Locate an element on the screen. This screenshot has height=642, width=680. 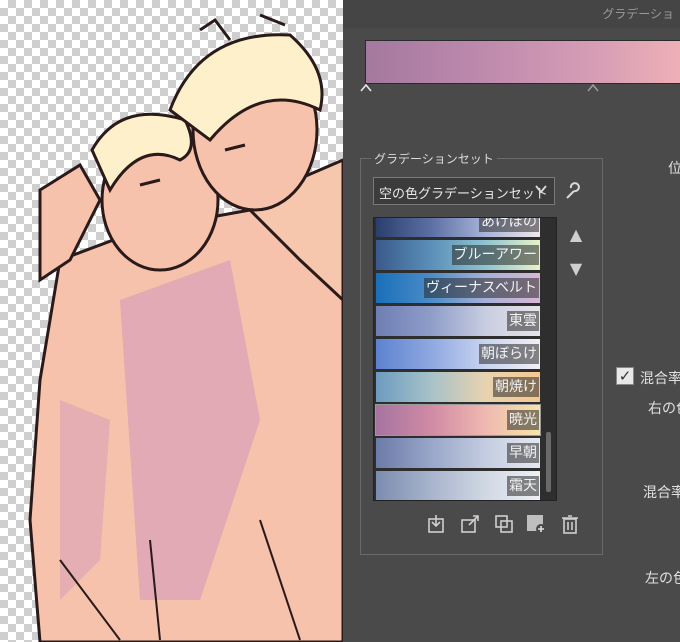
right-color-label: 右の色 is located at coordinates (664, 409).